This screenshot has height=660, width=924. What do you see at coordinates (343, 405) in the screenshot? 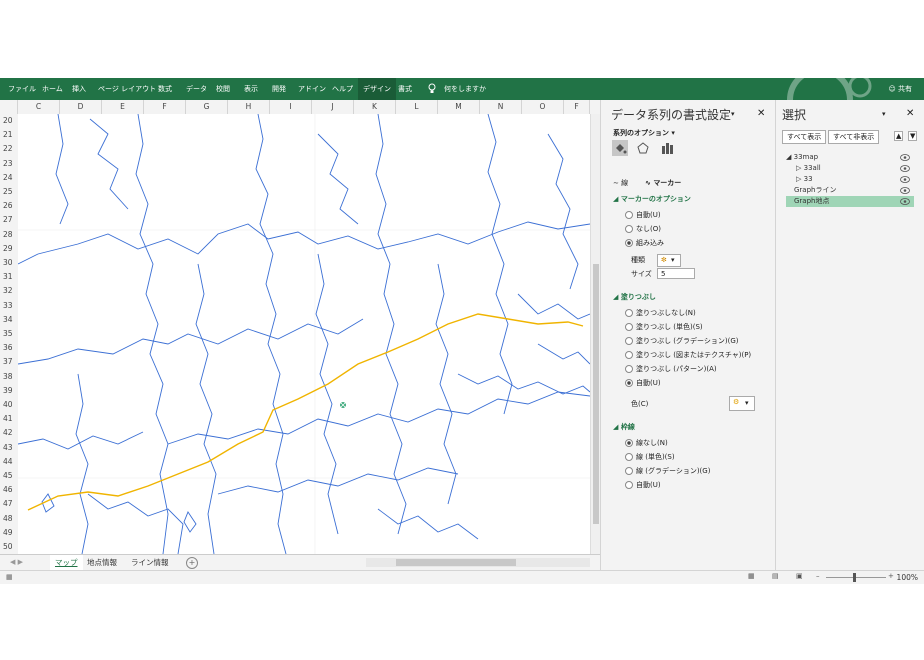
I see `marker-point` at bounding box center [343, 405].